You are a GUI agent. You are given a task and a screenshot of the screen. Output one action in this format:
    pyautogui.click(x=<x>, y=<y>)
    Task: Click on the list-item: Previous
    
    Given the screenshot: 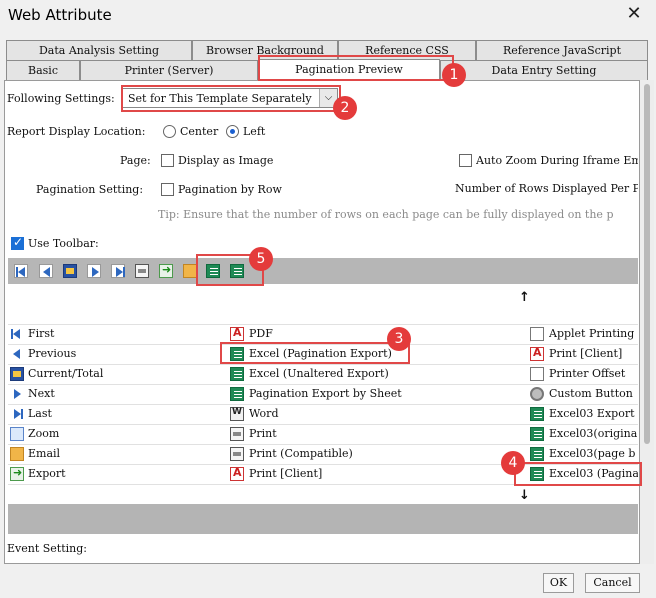 What is the action you would take?
    pyautogui.click(x=52, y=353)
    